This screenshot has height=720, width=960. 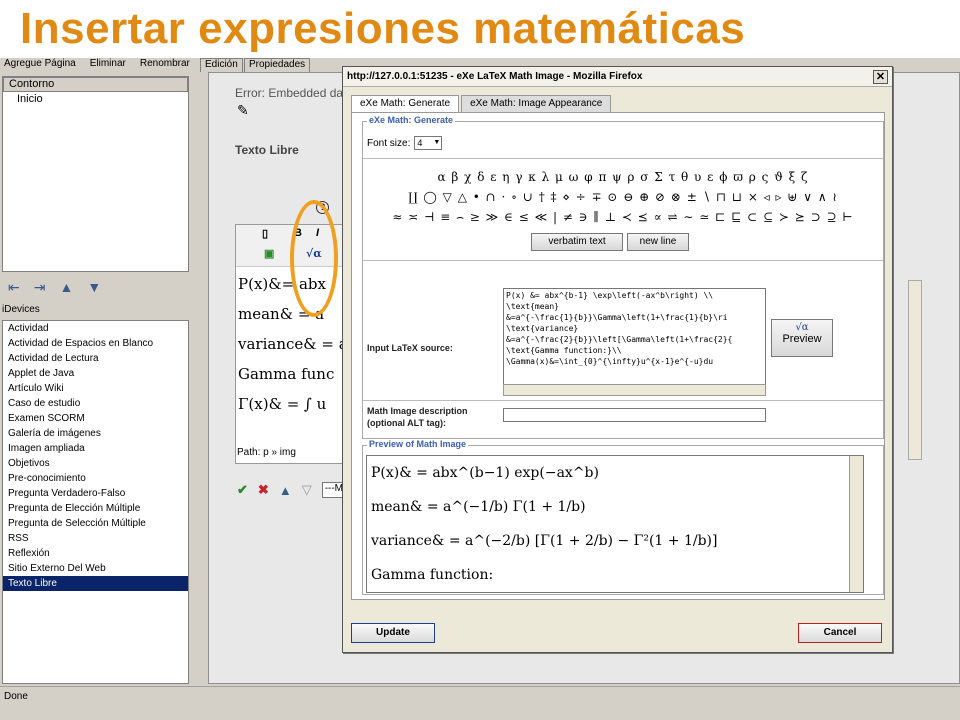 What do you see at coordinates (95, 433) in the screenshot?
I see `idevice-item: Galería de imágenes` at bounding box center [95, 433].